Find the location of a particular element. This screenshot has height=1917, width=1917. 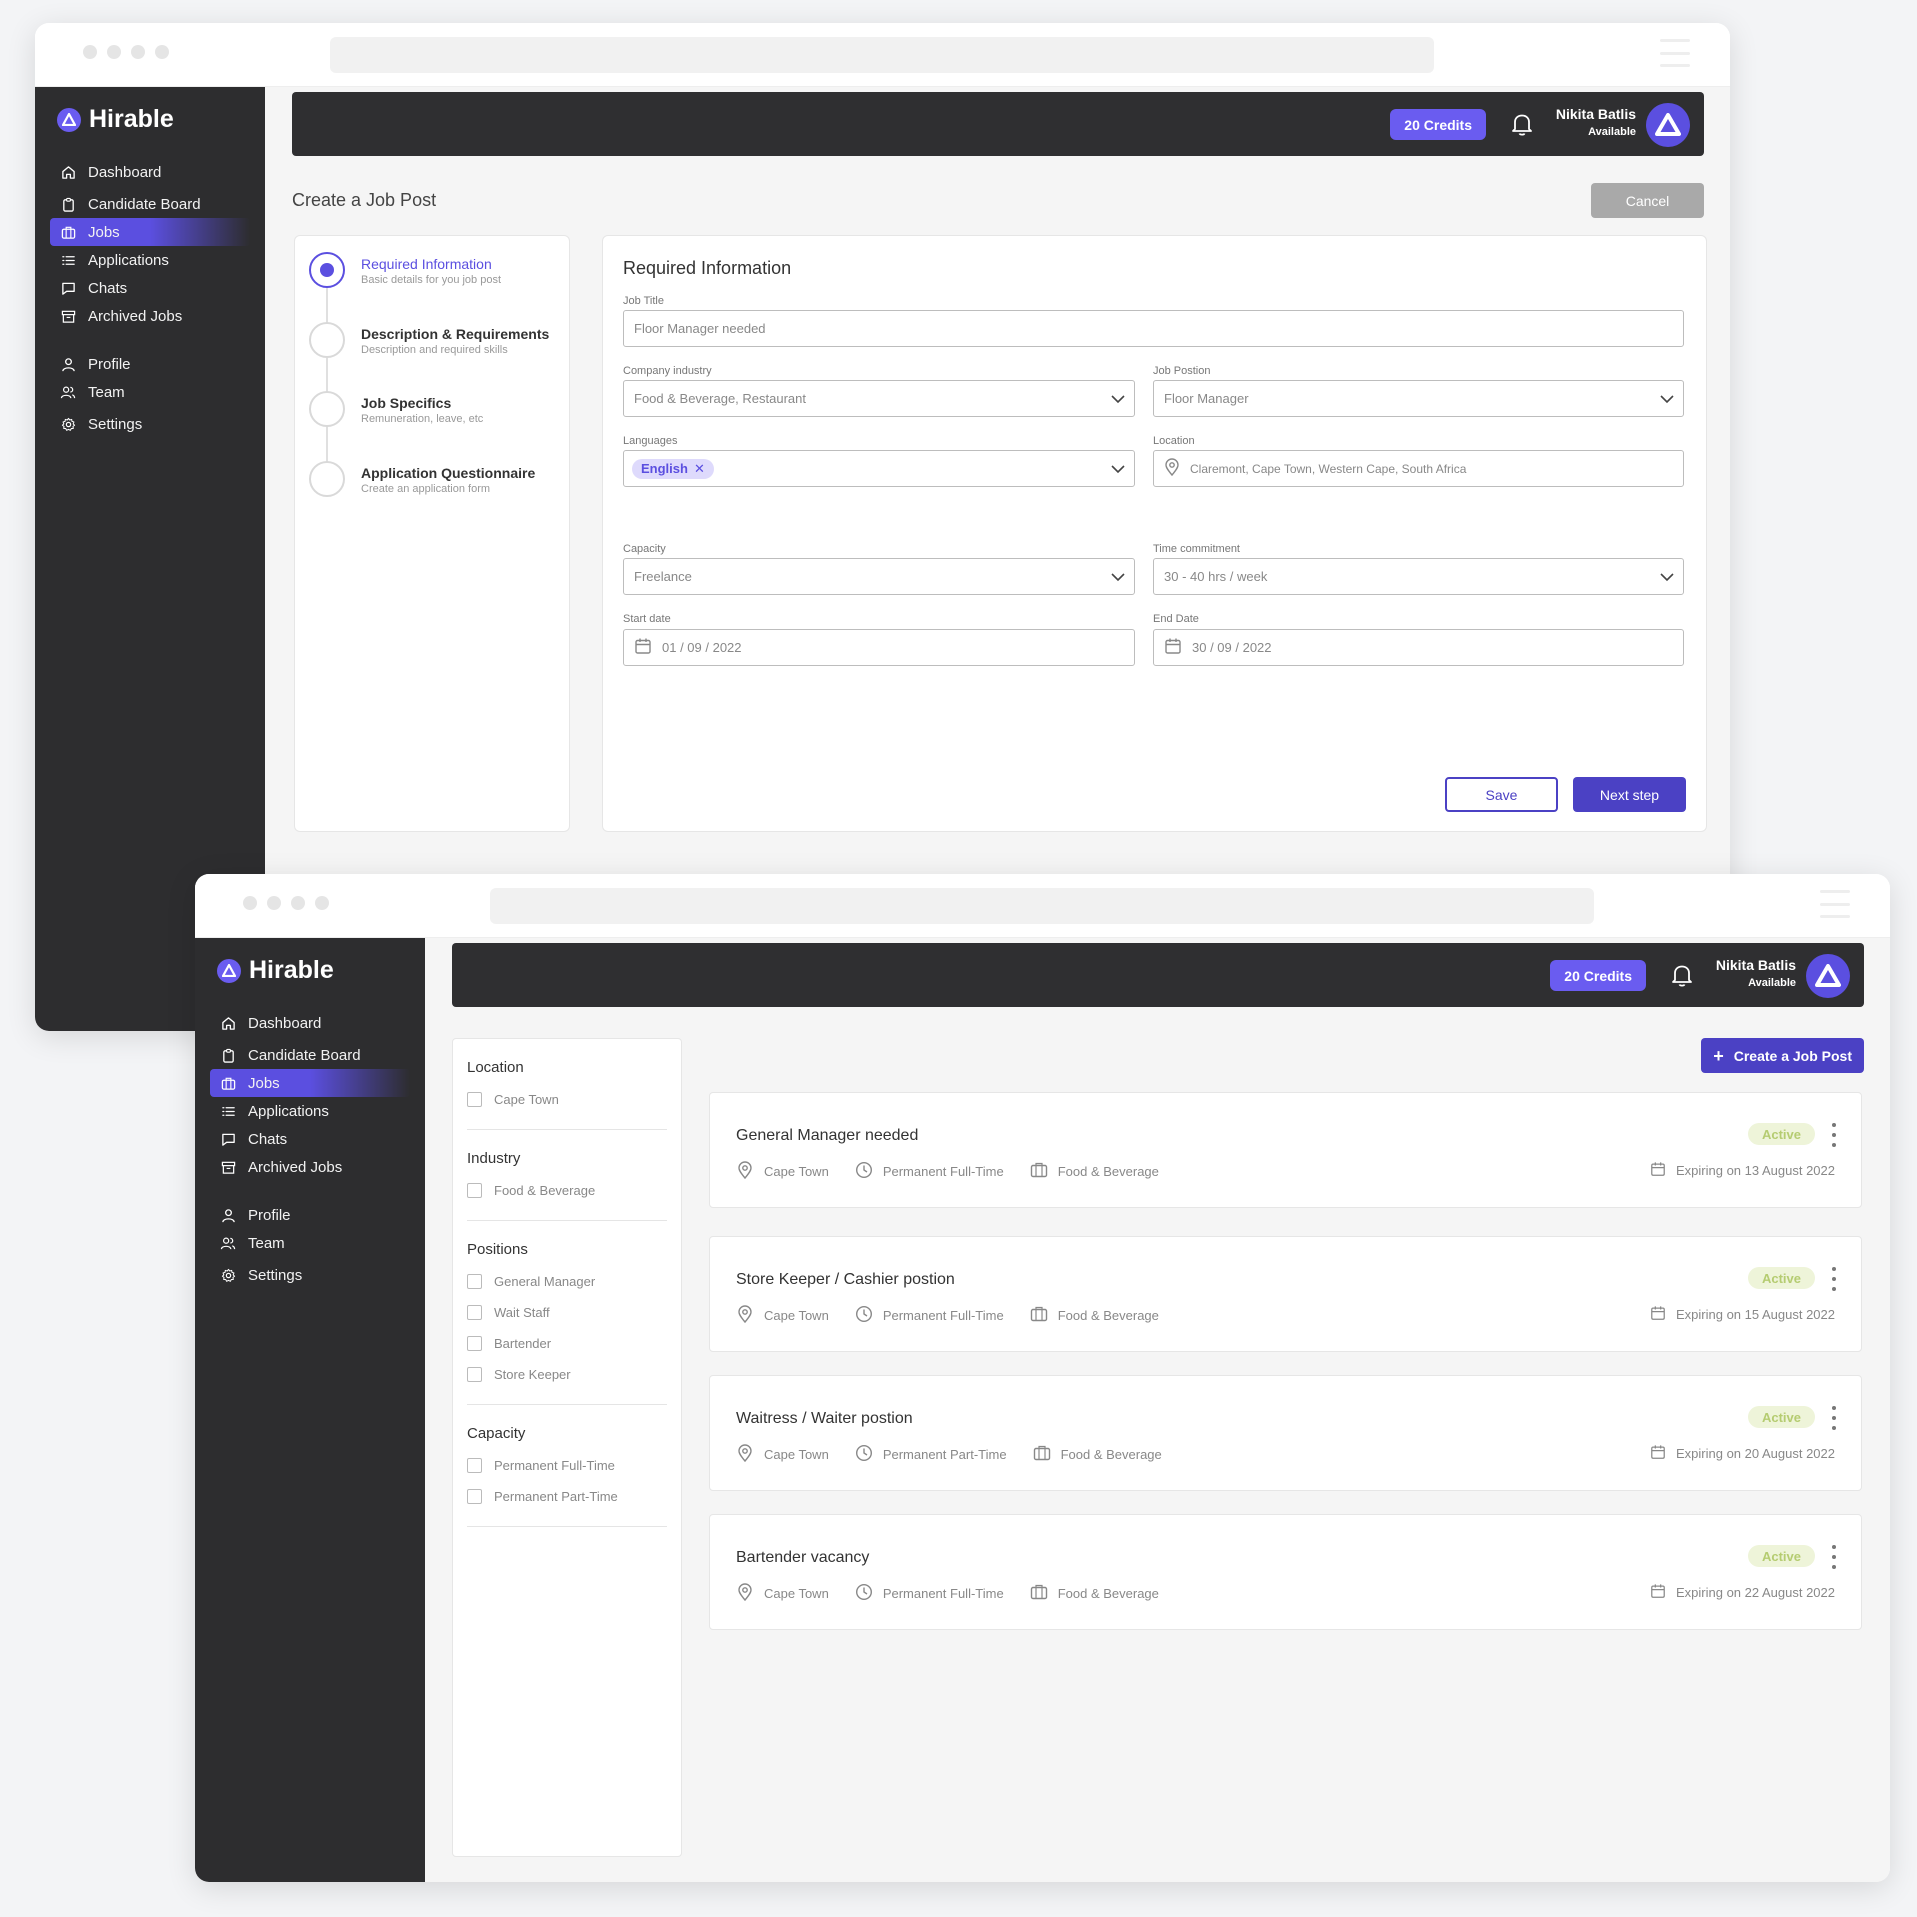

next-step-button: Next step is located at coordinates (1629, 794).